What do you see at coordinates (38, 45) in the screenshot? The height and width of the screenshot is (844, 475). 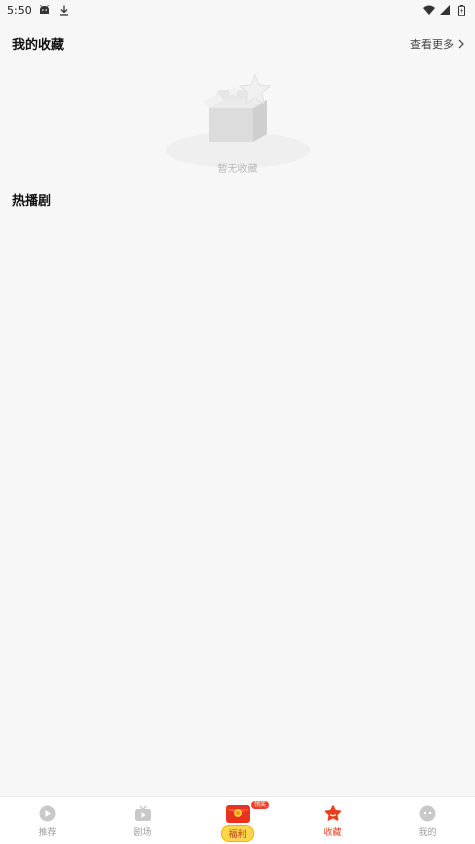 I see `favorites-title: 我的收藏` at bounding box center [38, 45].